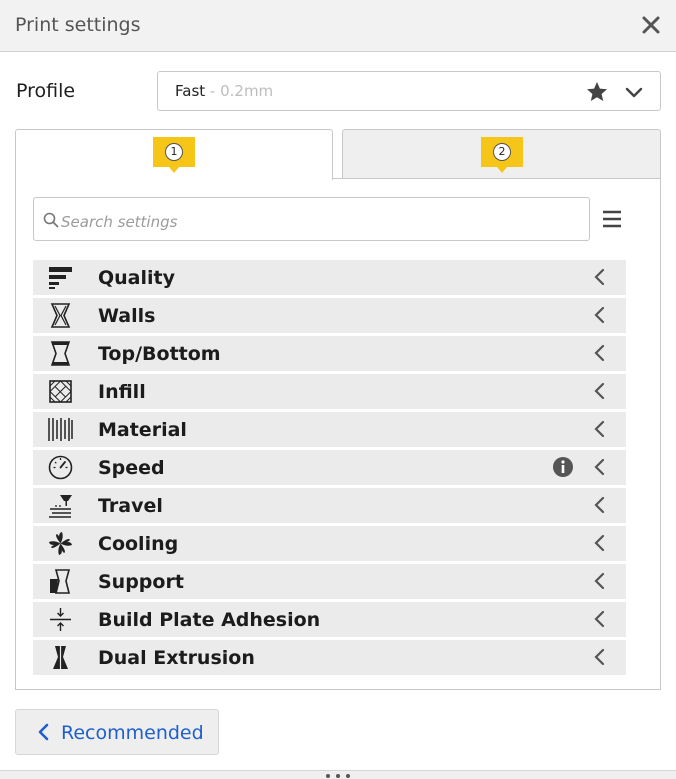 This screenshot has height=779, width=676. Describe the element at coordinates (60, 315) in the screenshot. I see `walls-icon` at that location.